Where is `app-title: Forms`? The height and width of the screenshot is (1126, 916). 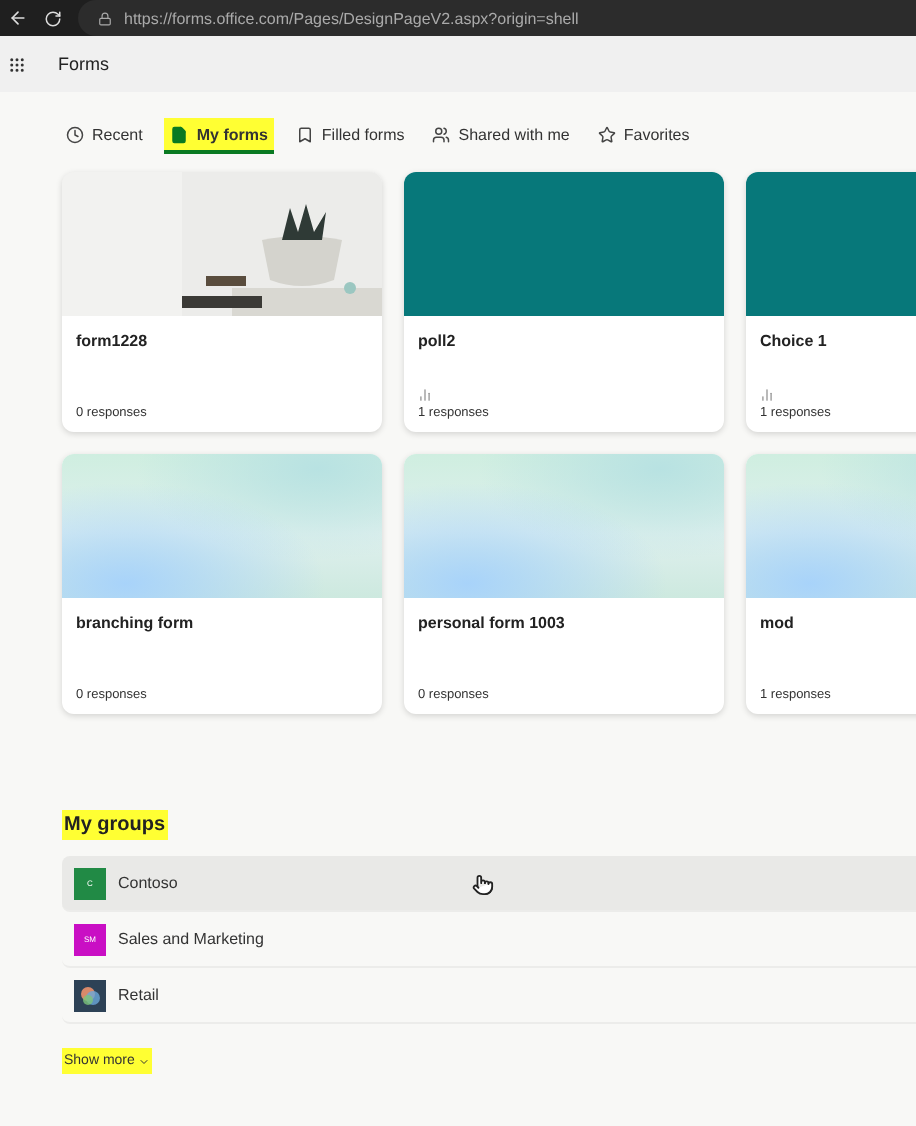 app-title: Forms is located at coordinates (83, 64).